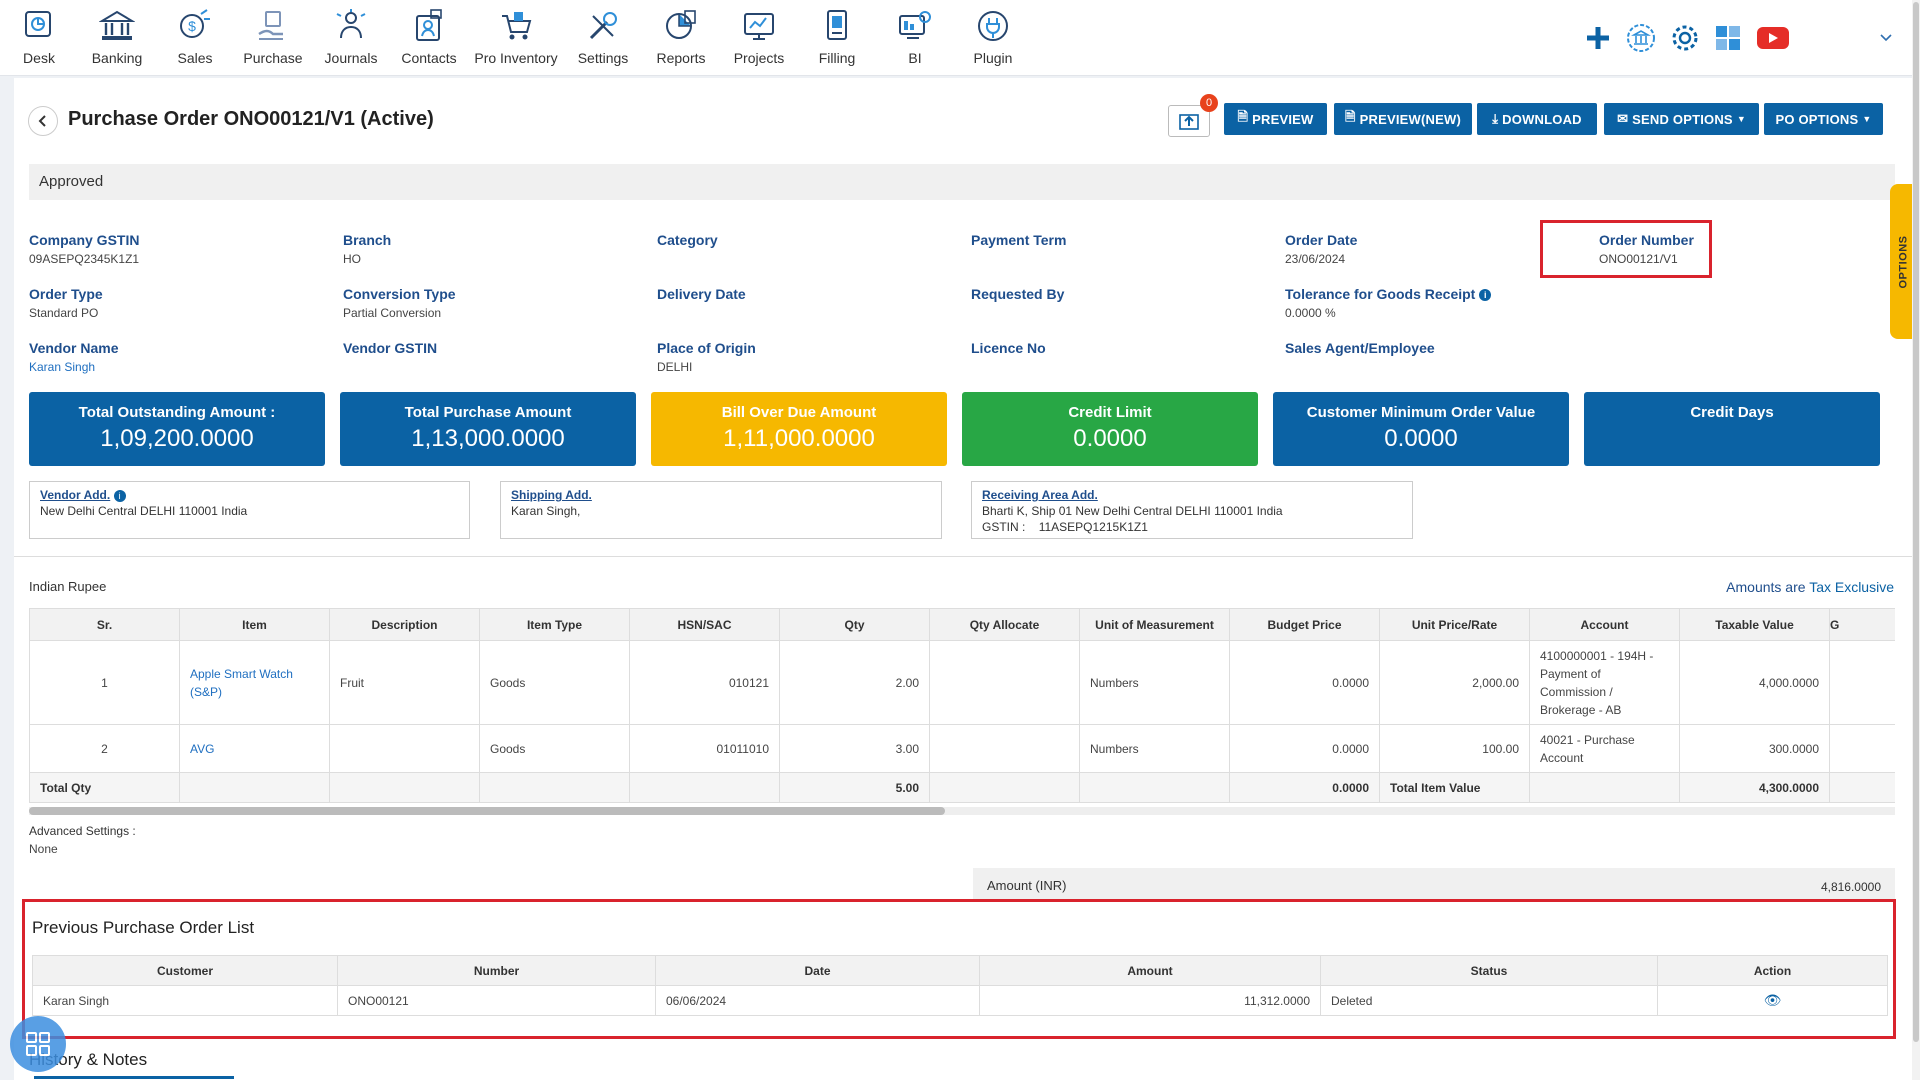 The height and width of the screenshot is (1080, 1920). What do you see at coordinates (759, 58) in the screenshot?
I see `nav-label: Projects` at bounding box center [759, 58].